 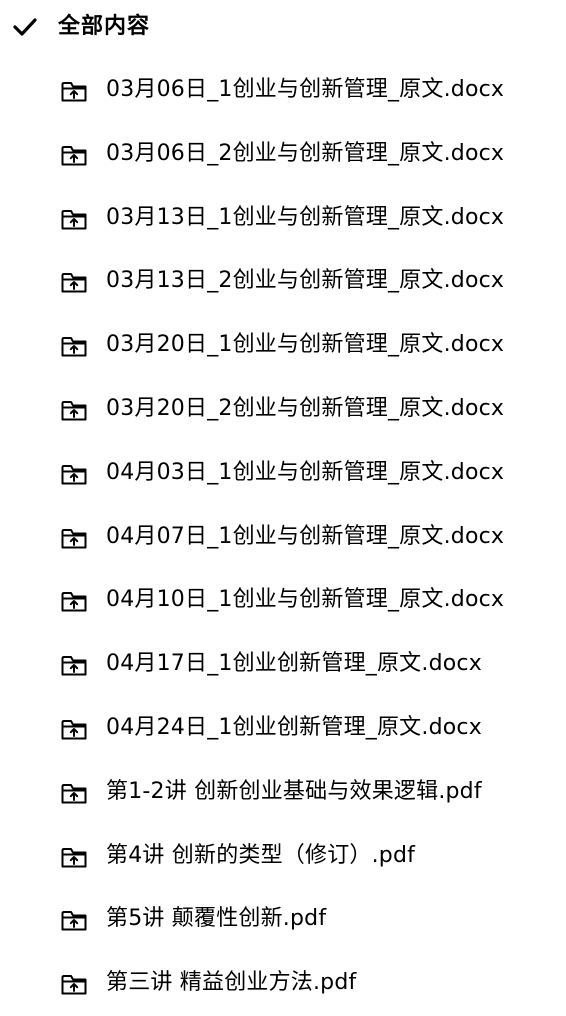 I want to click on file-name: 04月10日_1创业与创新管理_原文.docx, so click(x=305, y=600).